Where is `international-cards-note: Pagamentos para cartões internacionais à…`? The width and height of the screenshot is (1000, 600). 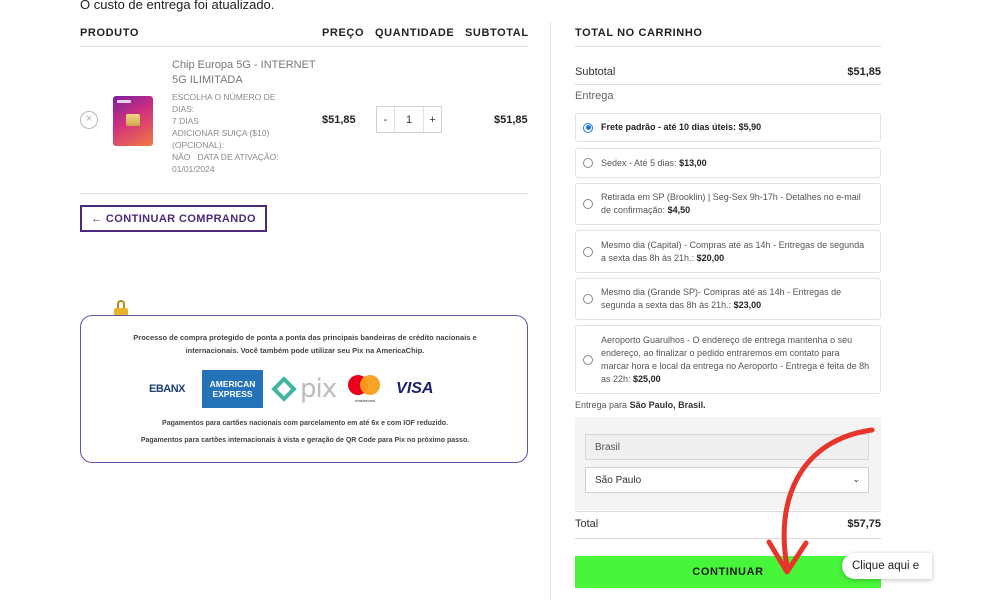
international-cards-note: Pagamentos para cartões internacionais à… is located at coordinates (305, 440).